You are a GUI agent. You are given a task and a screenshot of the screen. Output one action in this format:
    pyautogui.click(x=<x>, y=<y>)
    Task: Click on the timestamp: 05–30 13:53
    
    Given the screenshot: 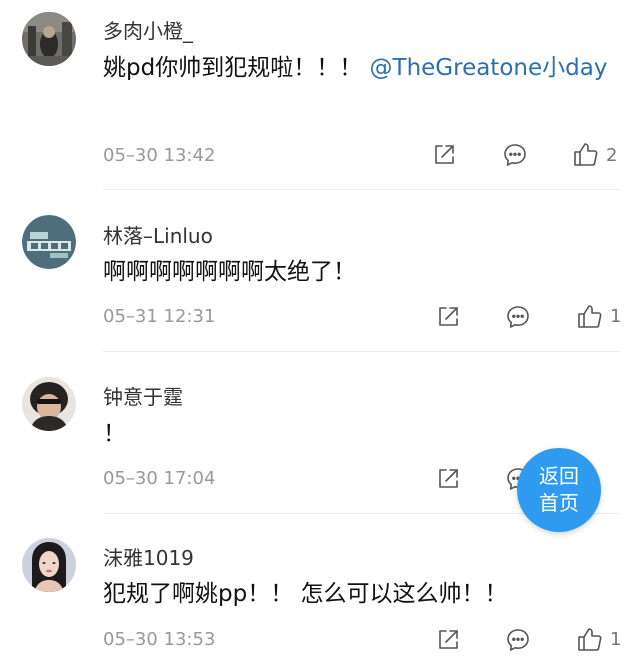 What is the action you would take?
    pyautogui.click(x=159, y=639)
    